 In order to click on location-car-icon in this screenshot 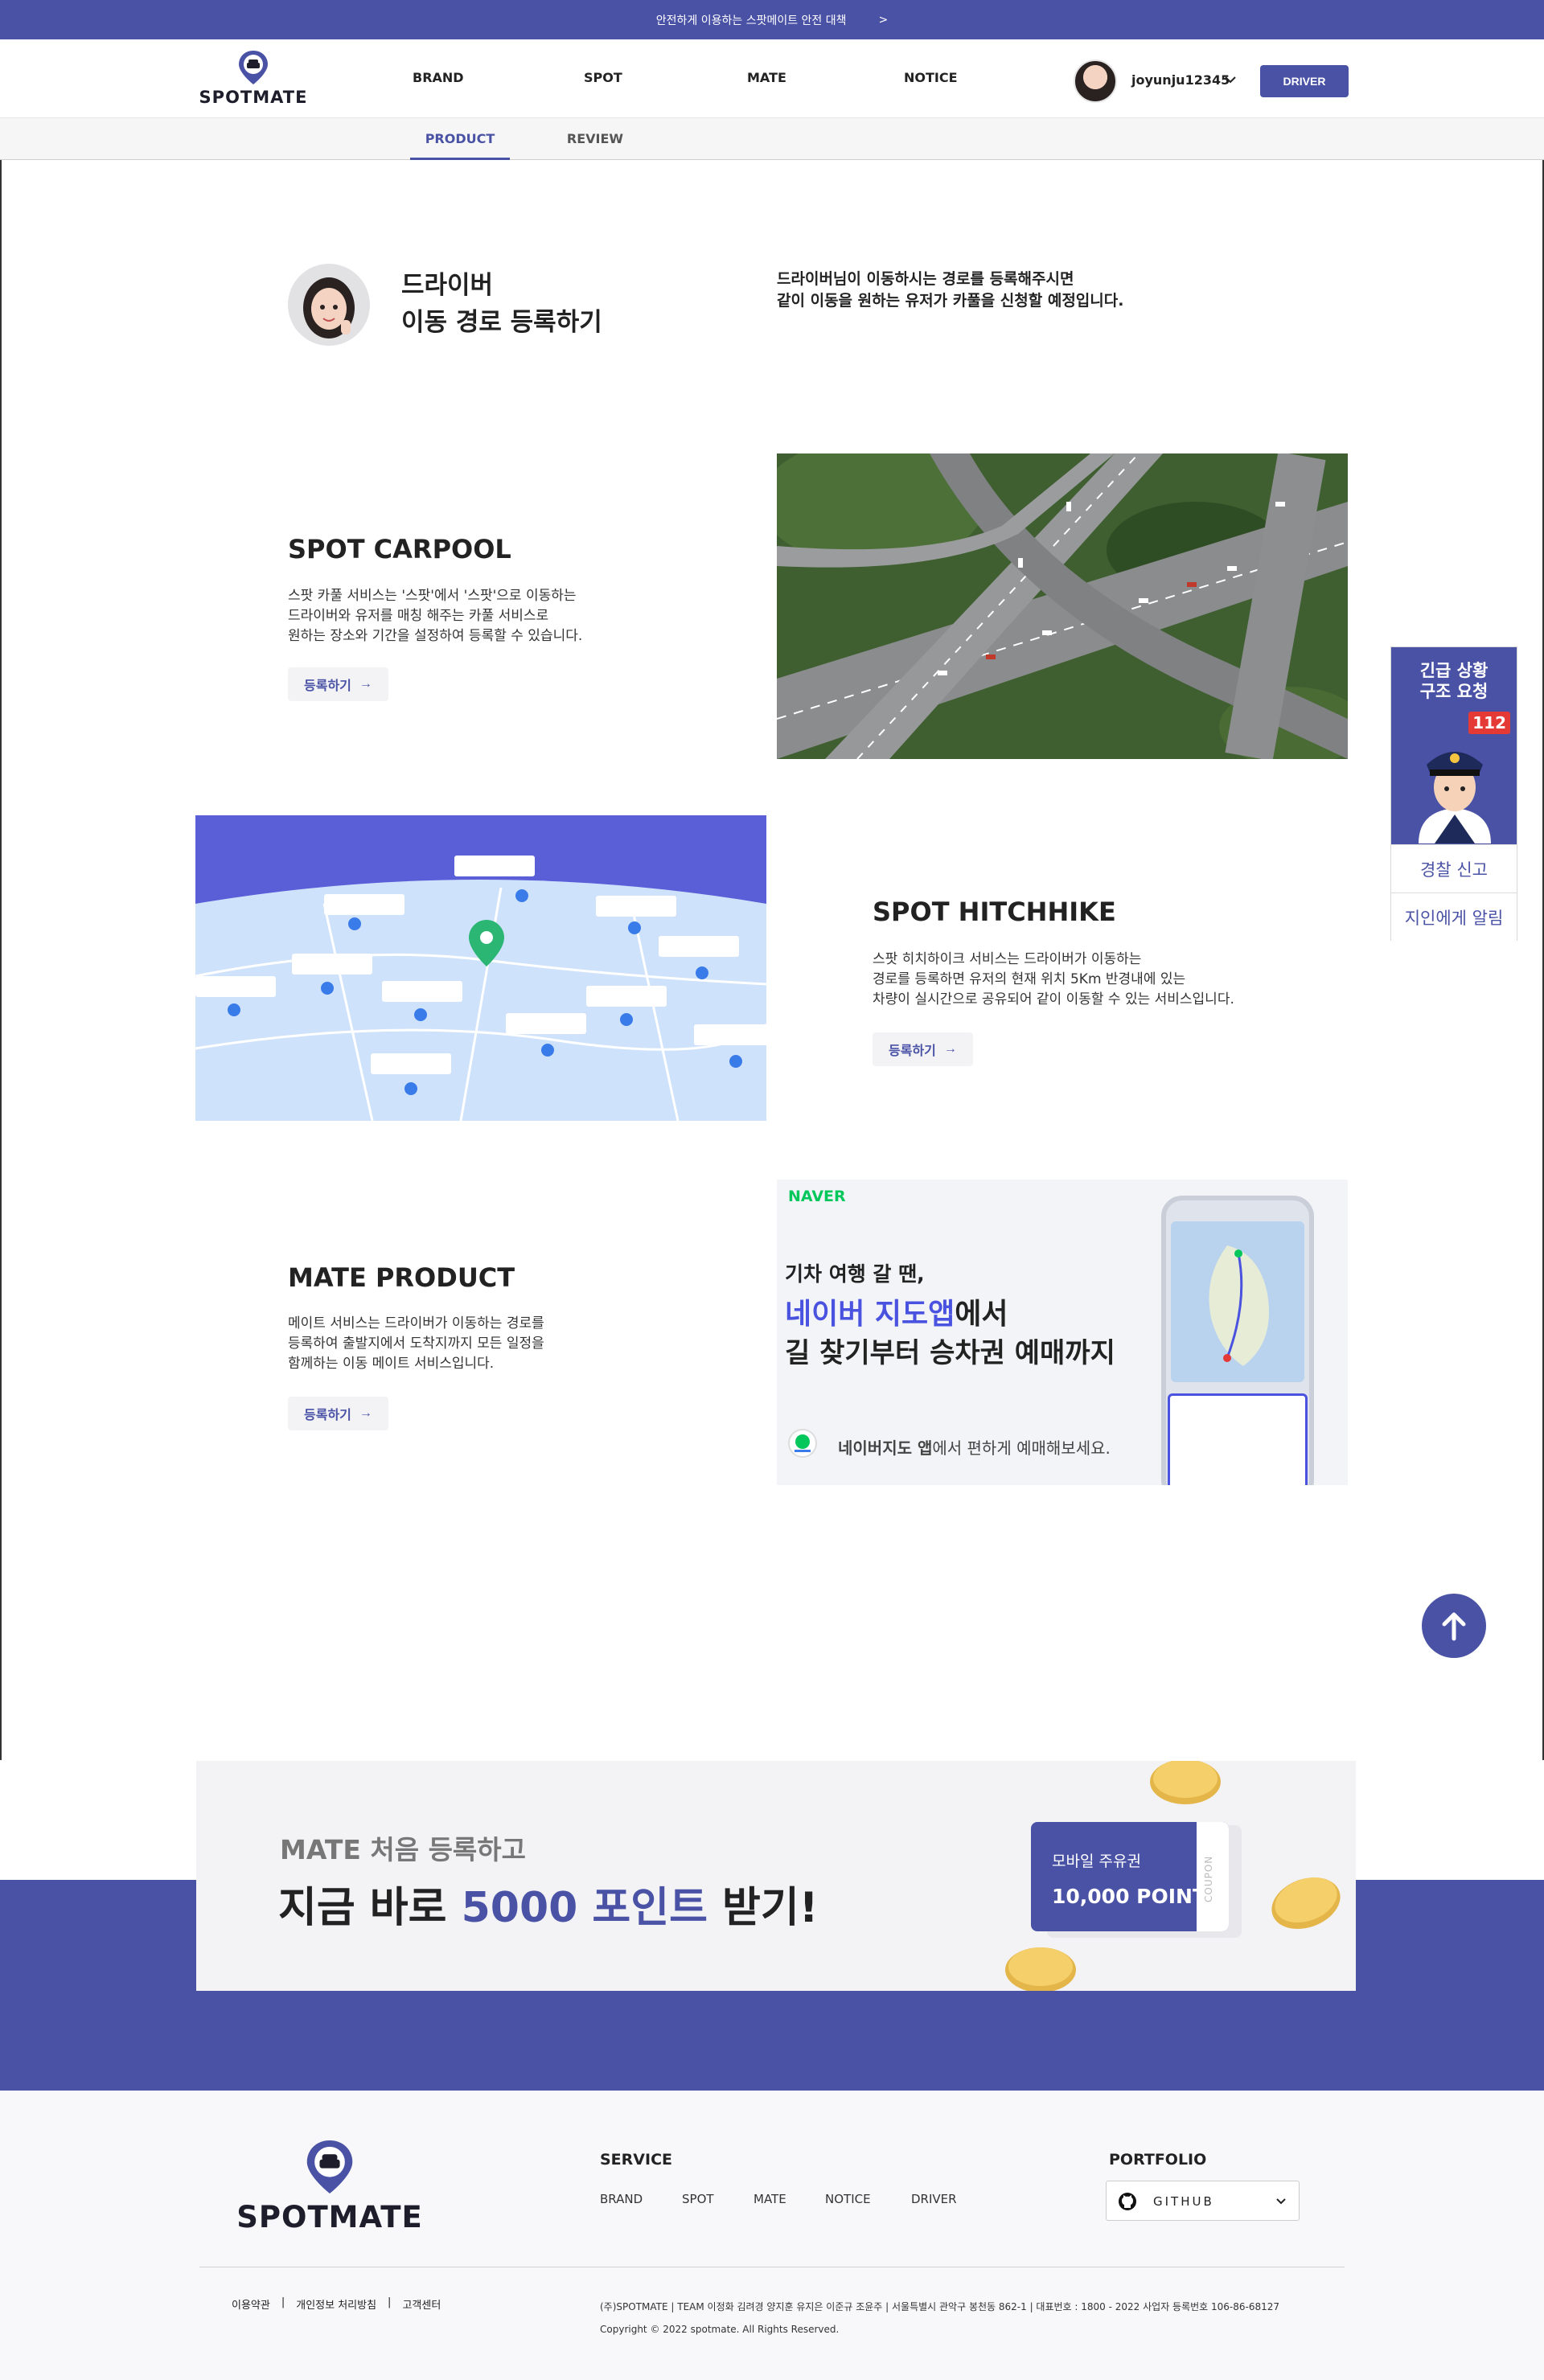, I will do `click(329, 2166)`.